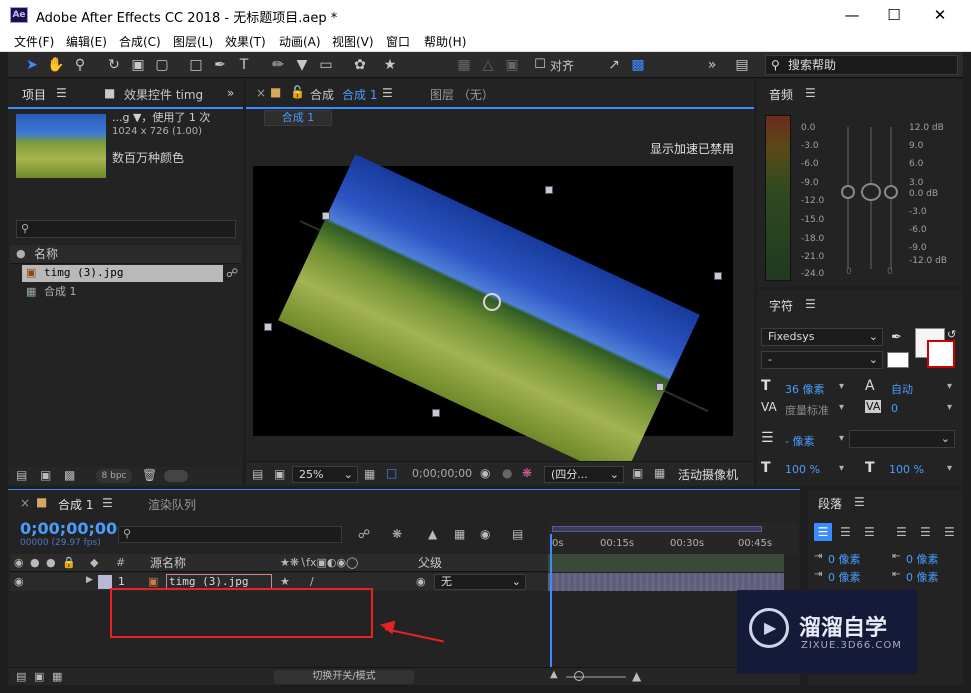 Image resolution: width=971 pixels, height=693 pixels. What do you see at coordinates (822, 337) in the screenshot?
I see `font-family-dropdown: Fixedsys ⌄` at bounding box center [822, 337].